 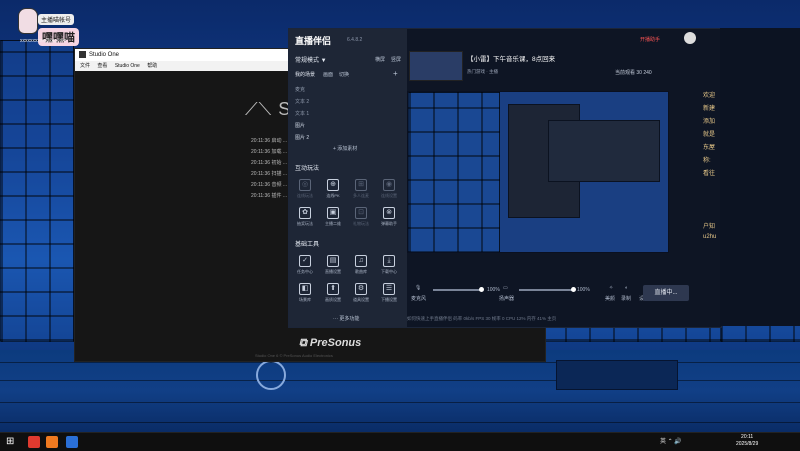 What do you see at coordinates (633, 73) in the screenshot?
I see `stream-stats: 当前观看 30 240` at bounding box center [633, 73].